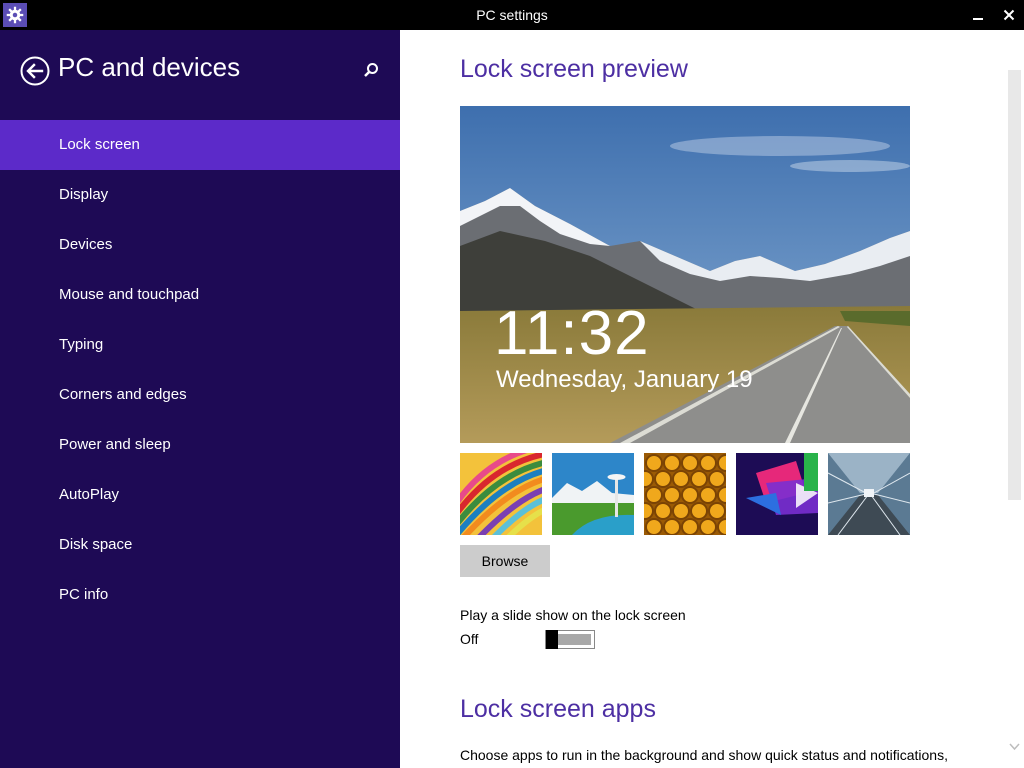 The image size is (1024, 768). I want to click on browse-button: Browse, so click(505, 561).